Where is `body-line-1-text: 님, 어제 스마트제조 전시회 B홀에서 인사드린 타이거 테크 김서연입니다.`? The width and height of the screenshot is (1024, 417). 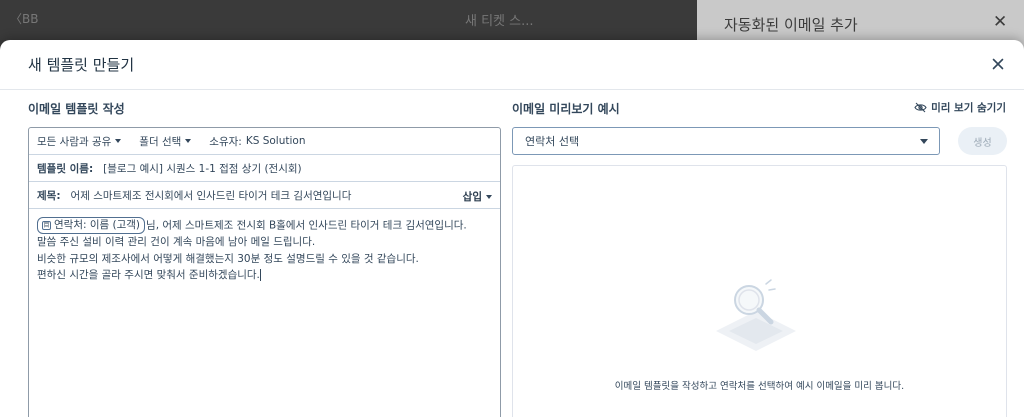
body-line-1-text: 님, 어제 스마트제조 전시회 B홀에서 인사드린 타이거 테크 김서연입니다. is located at coordinates (306, 225).